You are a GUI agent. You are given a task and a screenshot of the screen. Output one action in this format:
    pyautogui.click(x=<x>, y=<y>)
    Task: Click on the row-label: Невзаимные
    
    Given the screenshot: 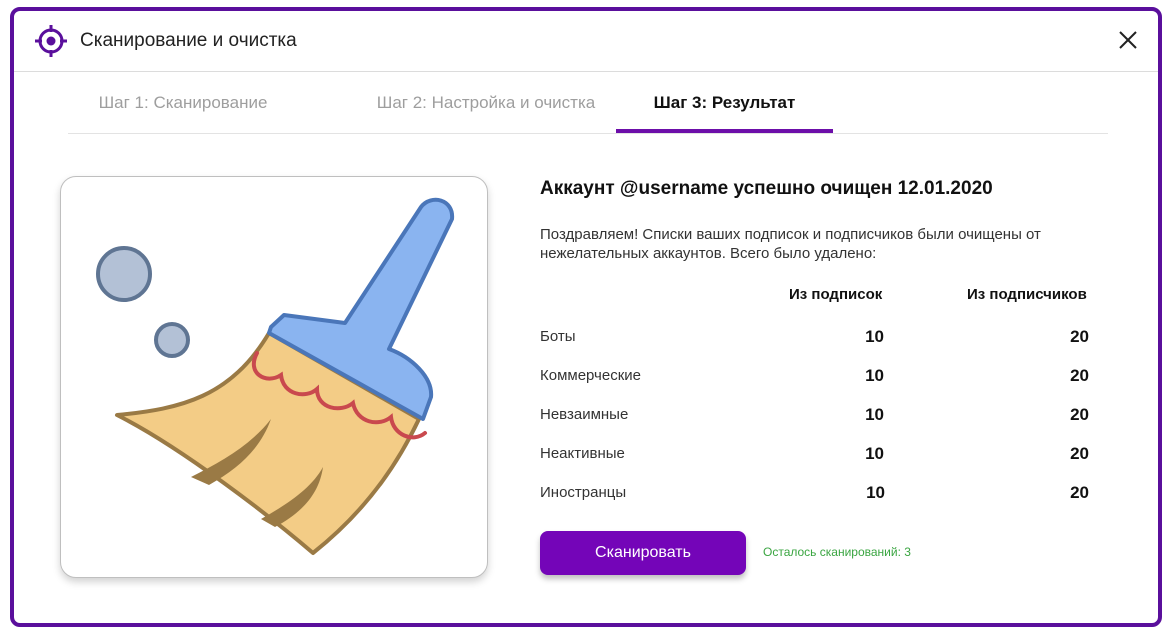 What is the action you would take?
    pyautogui.click(x=584, y=414)
    